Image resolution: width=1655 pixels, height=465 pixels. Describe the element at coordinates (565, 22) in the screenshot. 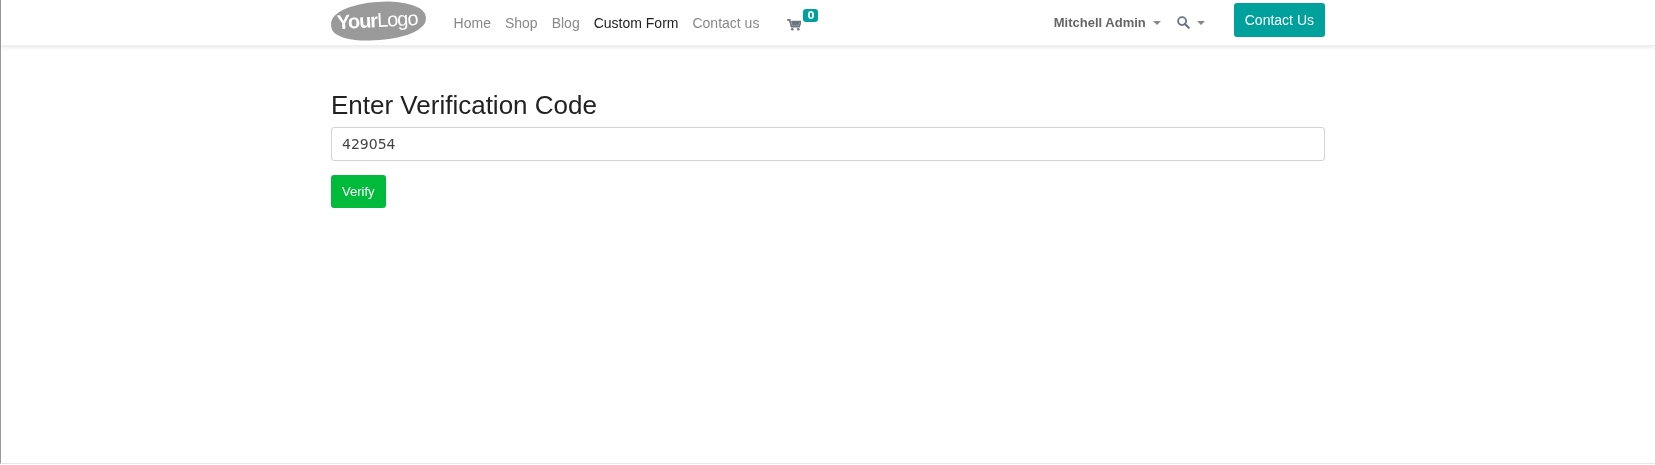

I see `menu-item: Blog` at that location.